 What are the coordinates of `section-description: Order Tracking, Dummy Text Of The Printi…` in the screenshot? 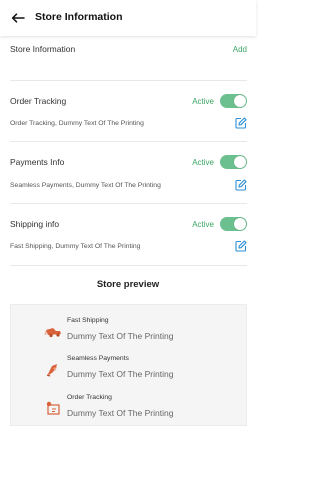 It's located at (77, 123).